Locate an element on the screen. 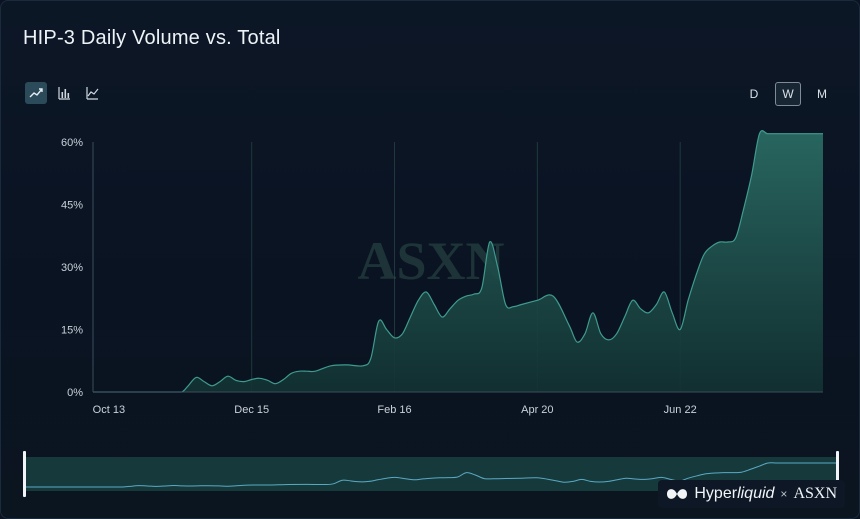 The width and height of the screenshot is (860, 519). asxn-wordmark: ASXN is located at coordinates (815, 493).